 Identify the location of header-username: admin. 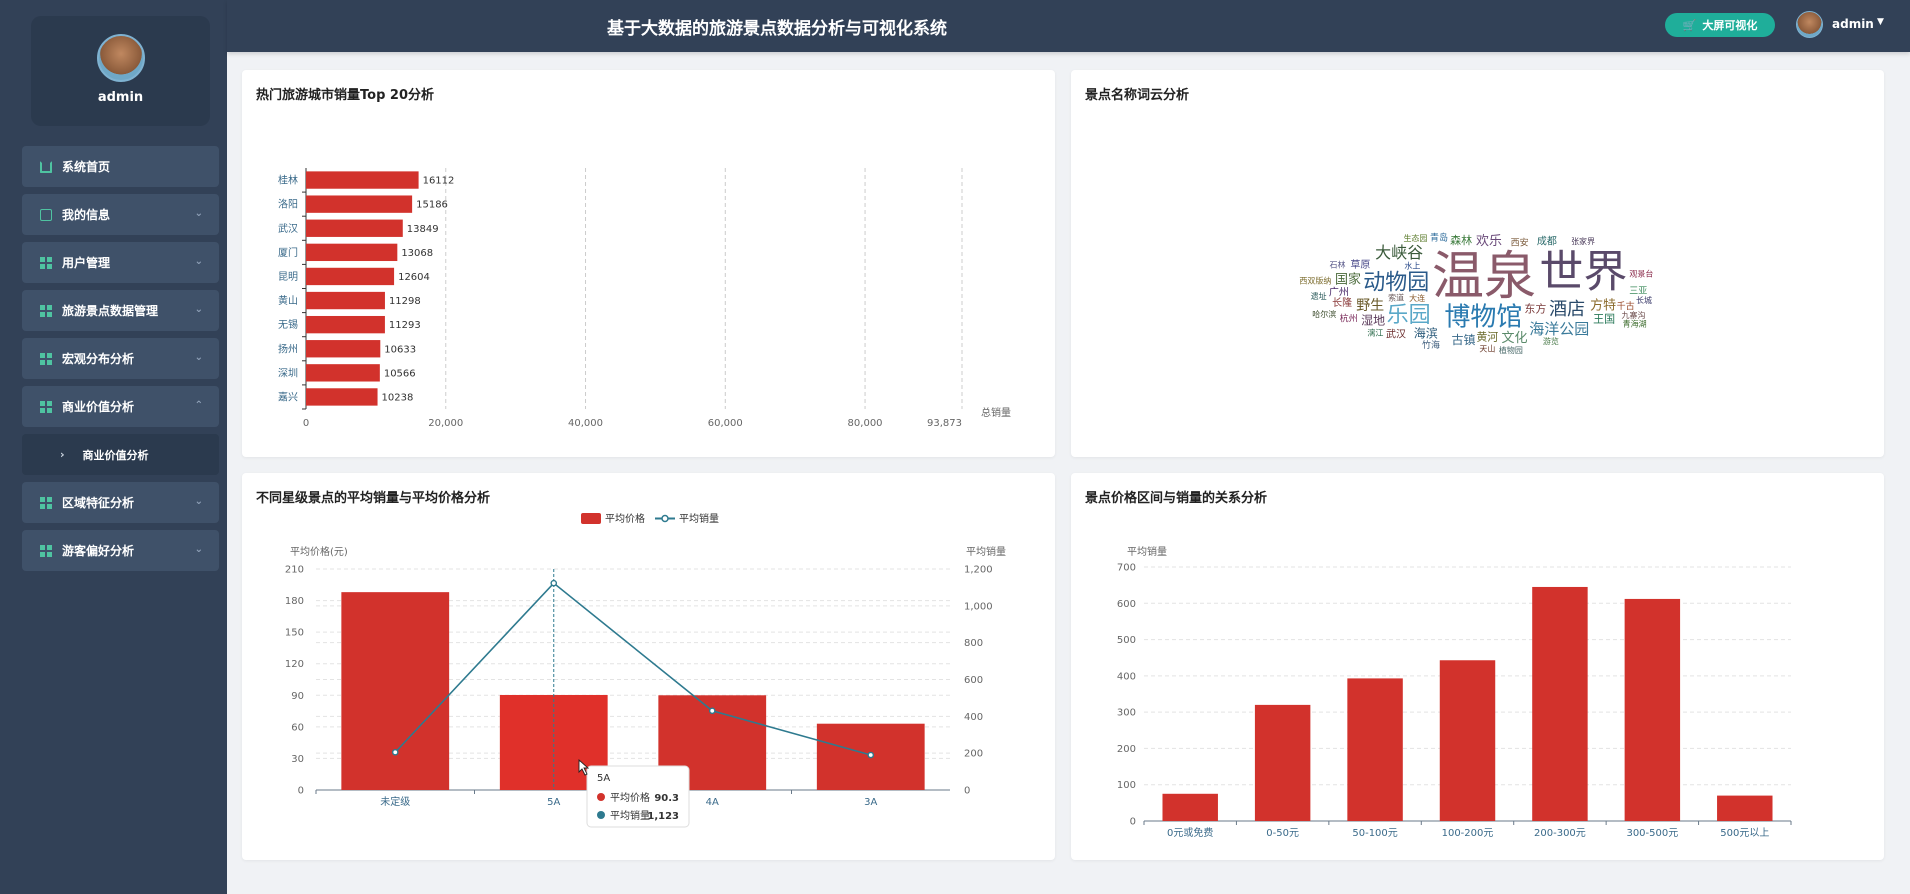
(1853, 24).